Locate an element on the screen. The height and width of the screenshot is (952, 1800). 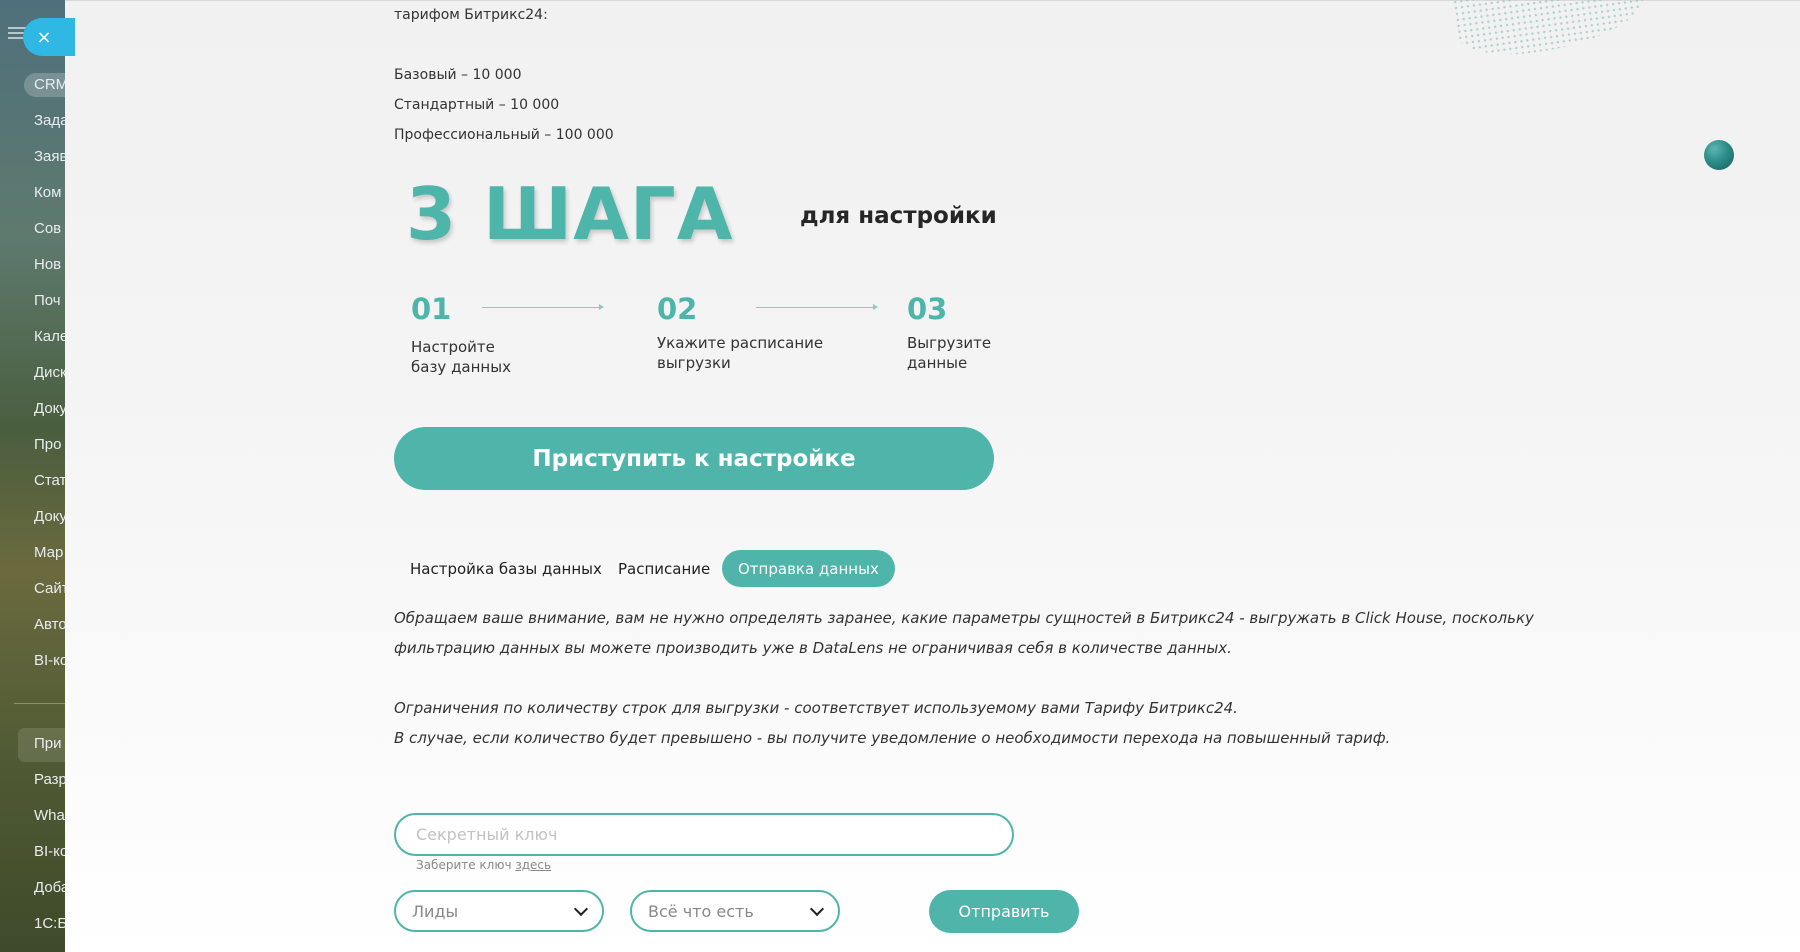
hero-subtitle: для настройки is located at coordinates (898, 216).